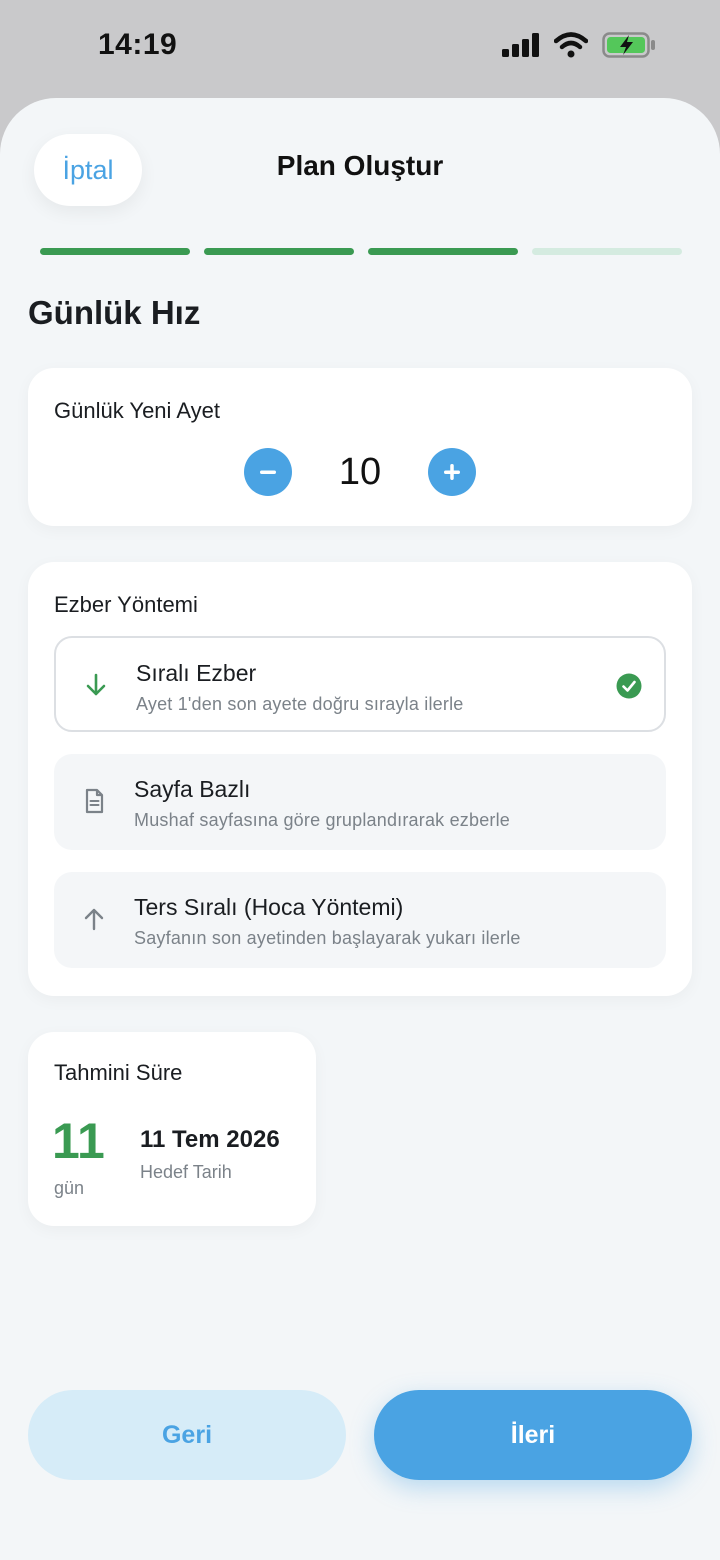 Image resolution: width=720 pixels, height=1560 pixels. I want to click on target-date-label: Hedef Tarih, so click(186, 1172).